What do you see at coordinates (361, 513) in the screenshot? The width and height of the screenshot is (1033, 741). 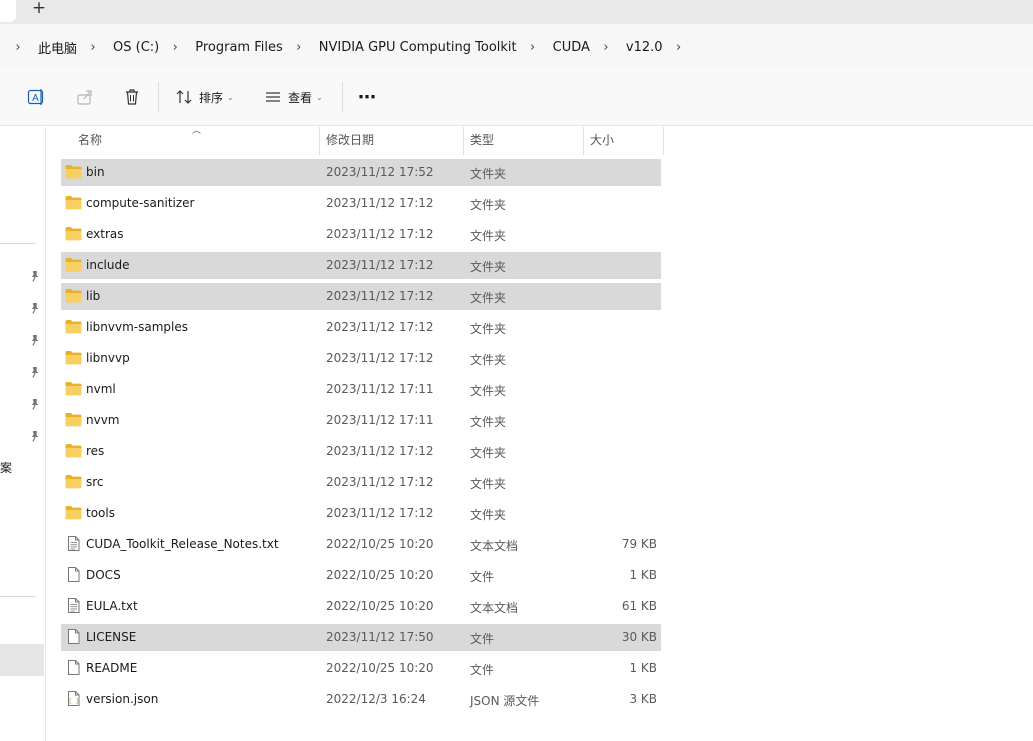 I see `file-row: tools 2023/11/12 17:12 文件夹` at bounding box center [361, 513].